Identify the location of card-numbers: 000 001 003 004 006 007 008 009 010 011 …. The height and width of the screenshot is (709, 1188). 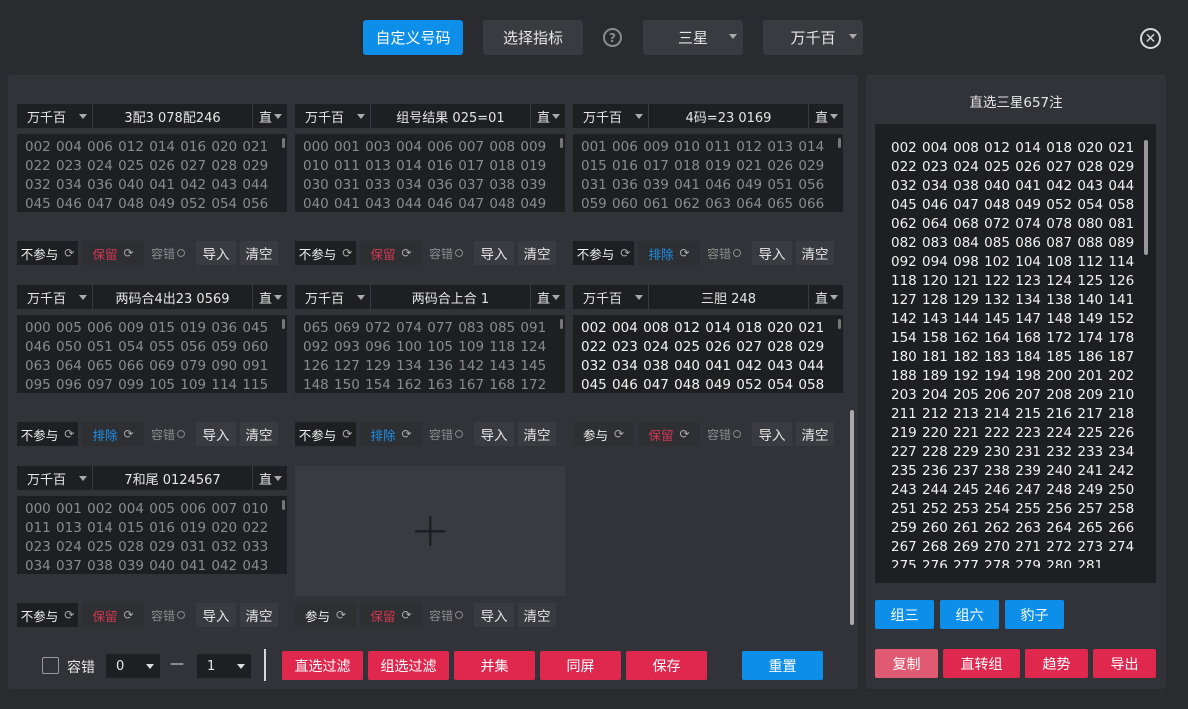
(430, 173).